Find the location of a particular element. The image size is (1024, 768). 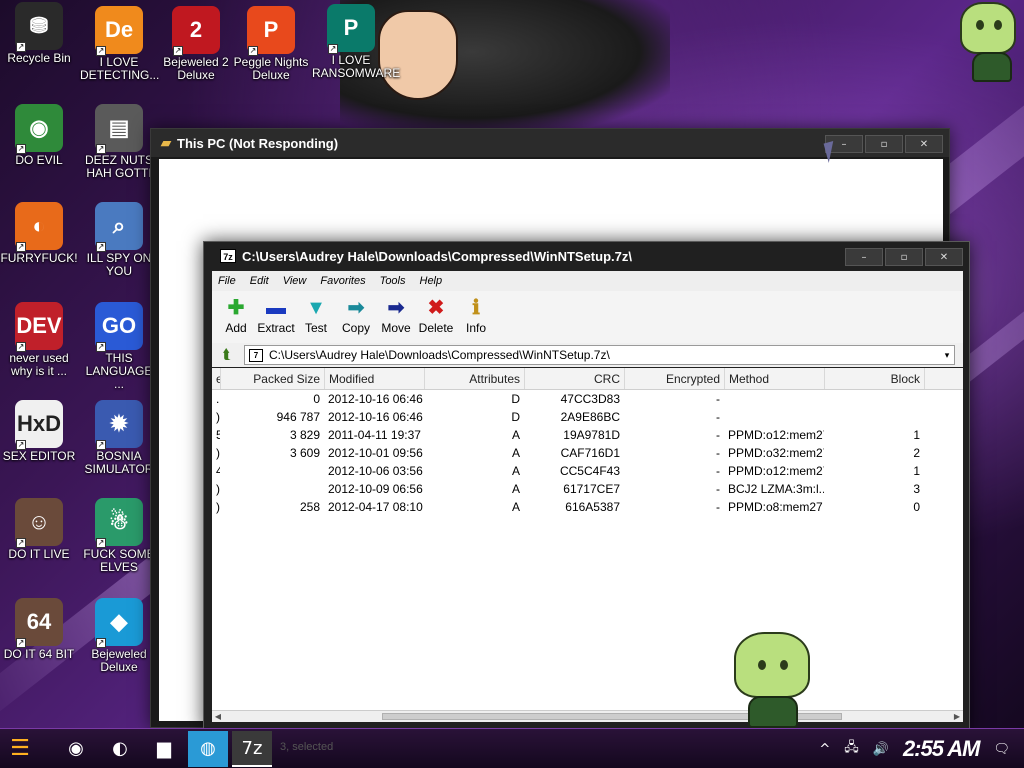

toolbar-button-extract: ▬ Extract is located at coordinates (276, 317).